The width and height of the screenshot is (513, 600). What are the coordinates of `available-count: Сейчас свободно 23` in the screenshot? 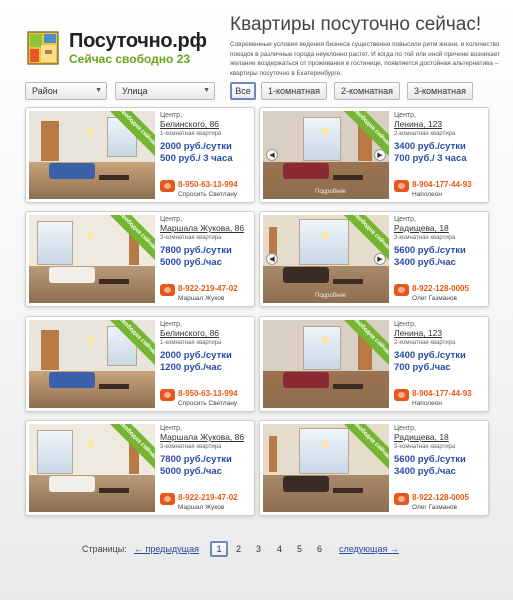 It's located at (130, 59).